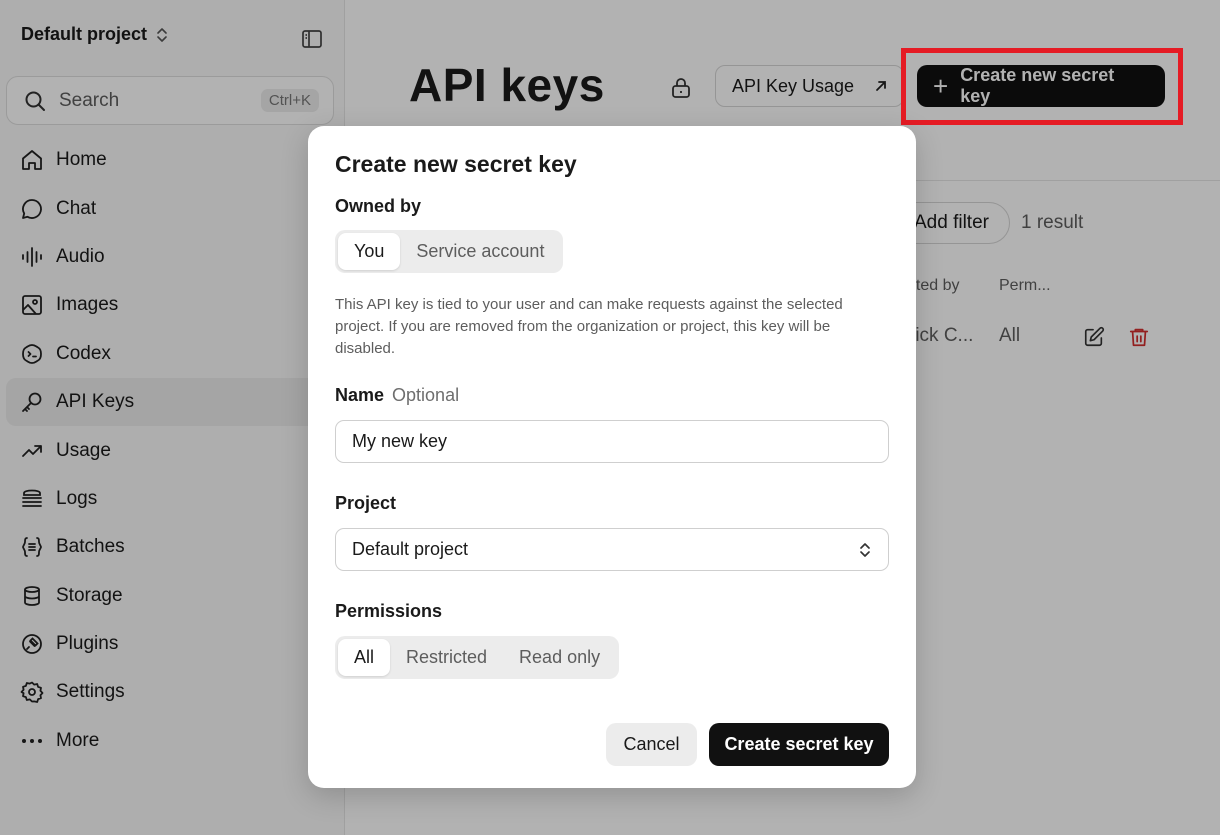 This screenshot has height=835, width=1220. Describe the element at coordinates (865, 549) in the screenshot. I see `chevron-updown-icon` at that location.